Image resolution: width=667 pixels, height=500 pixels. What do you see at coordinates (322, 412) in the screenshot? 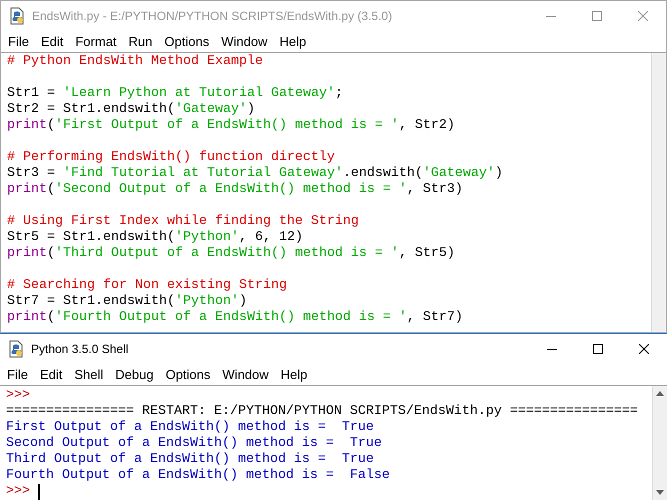
I see `shell-output: ================ RESTART: E:/PYTHON/PYTHON SCRIPTS/EndsWith.py ================` at bounding box center [322, 412].